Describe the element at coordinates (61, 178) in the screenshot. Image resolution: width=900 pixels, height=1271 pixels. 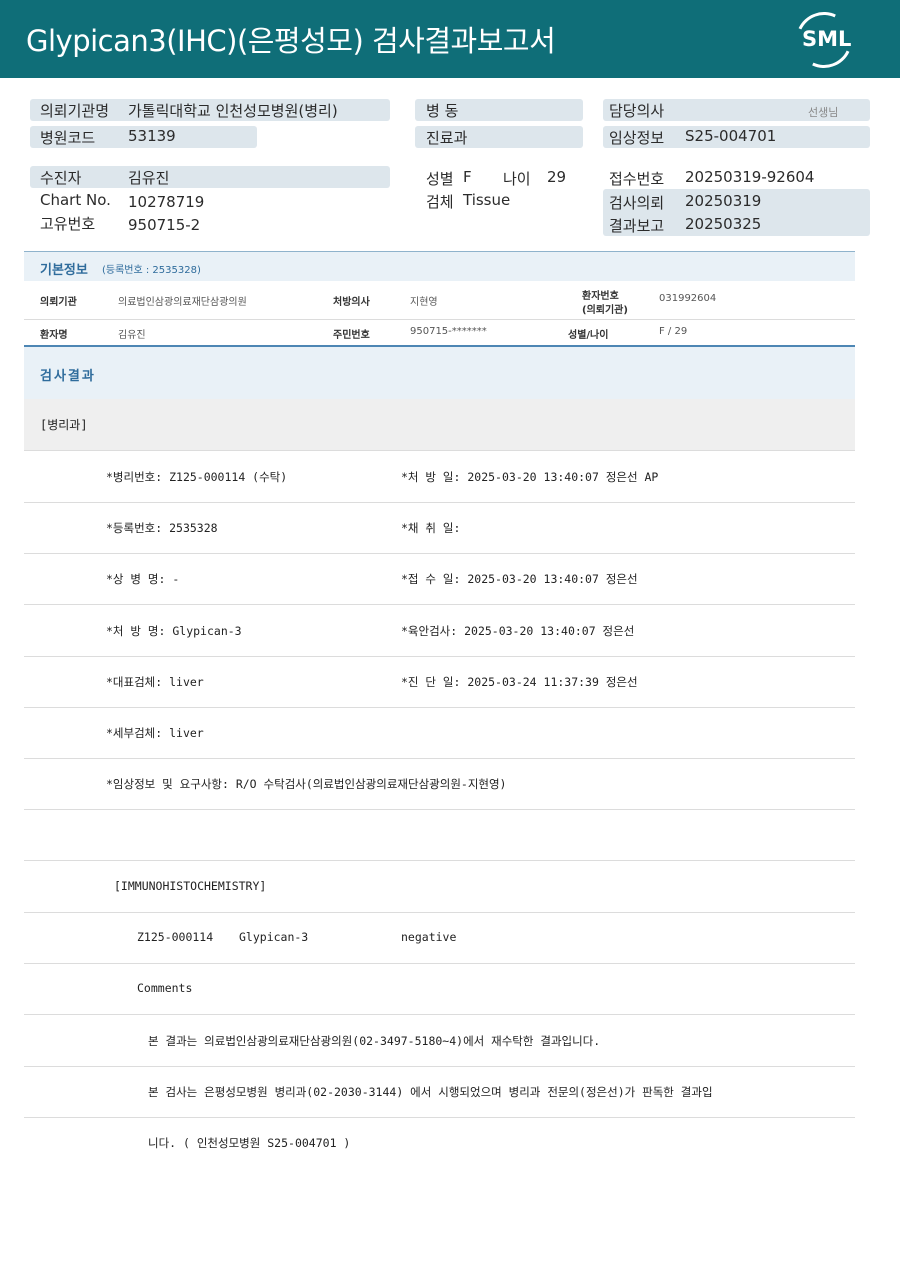
I see `patient-label: 수진자` at that location.